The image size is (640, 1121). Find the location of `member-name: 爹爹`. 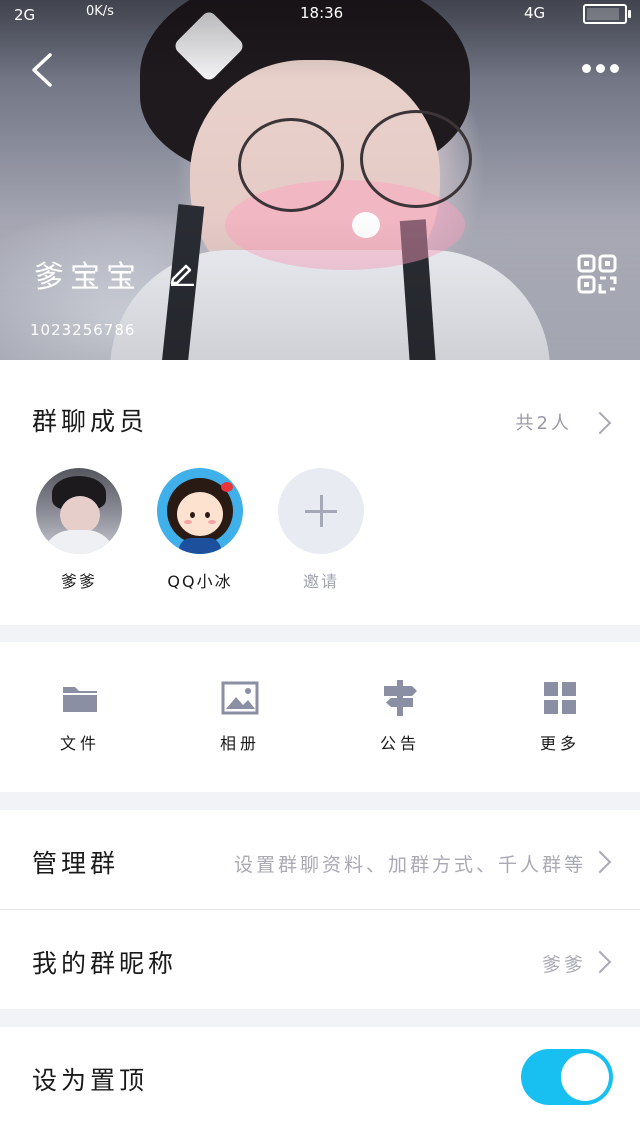

member-name: 爹爹 is located at coordinates (78, 581).